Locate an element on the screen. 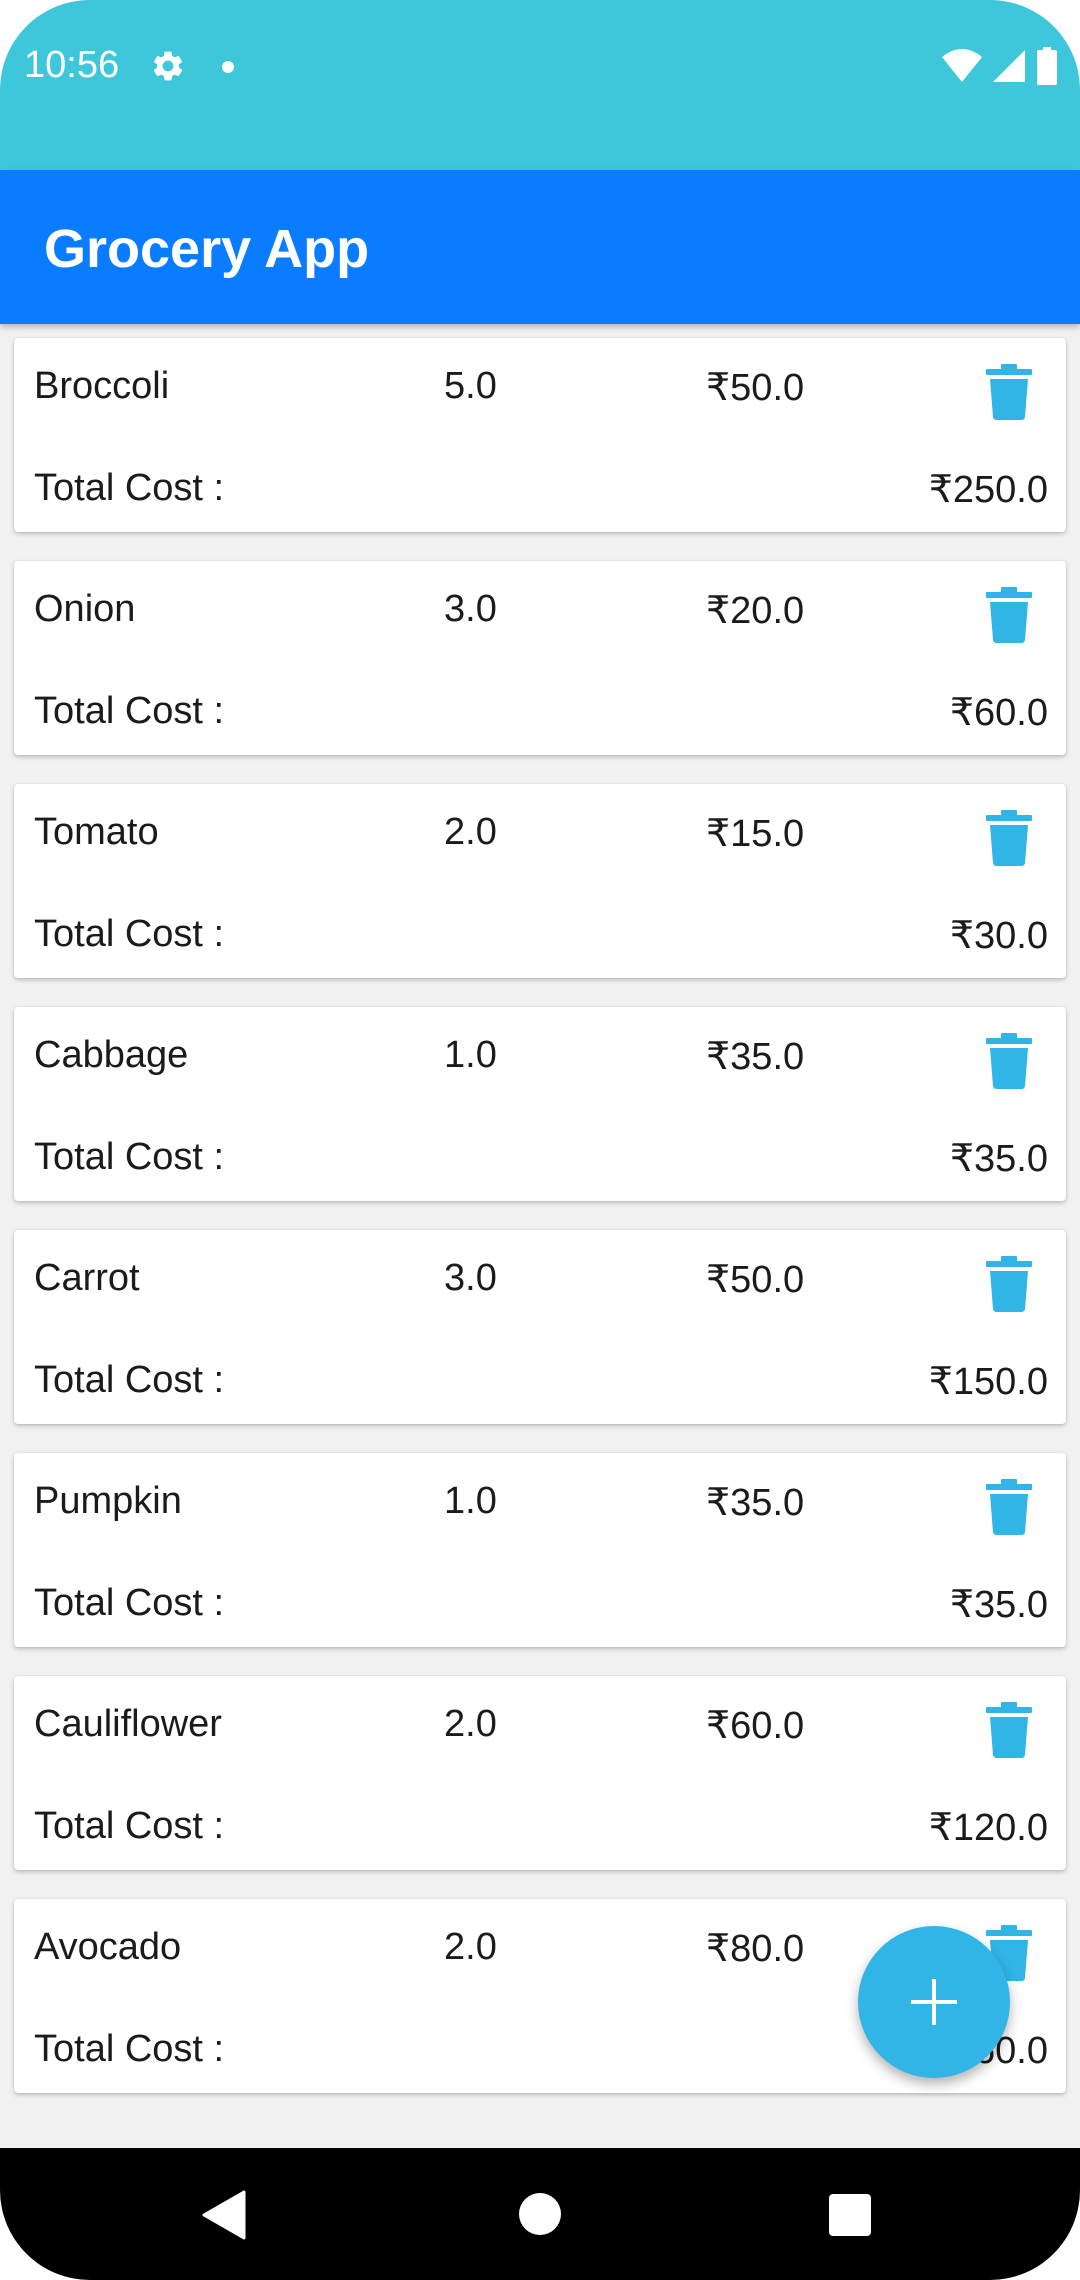  grocery-item-card: Pumpkin 1.0 ₹35.0 Total Cost : ₹35.0 is located at coordinates (540, 1550).